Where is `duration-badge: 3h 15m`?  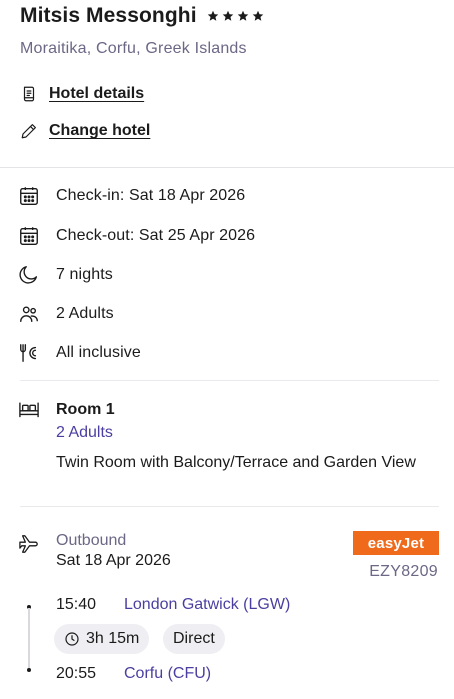 duration-badge: 3h 15m is located at coordinates (102, 639).